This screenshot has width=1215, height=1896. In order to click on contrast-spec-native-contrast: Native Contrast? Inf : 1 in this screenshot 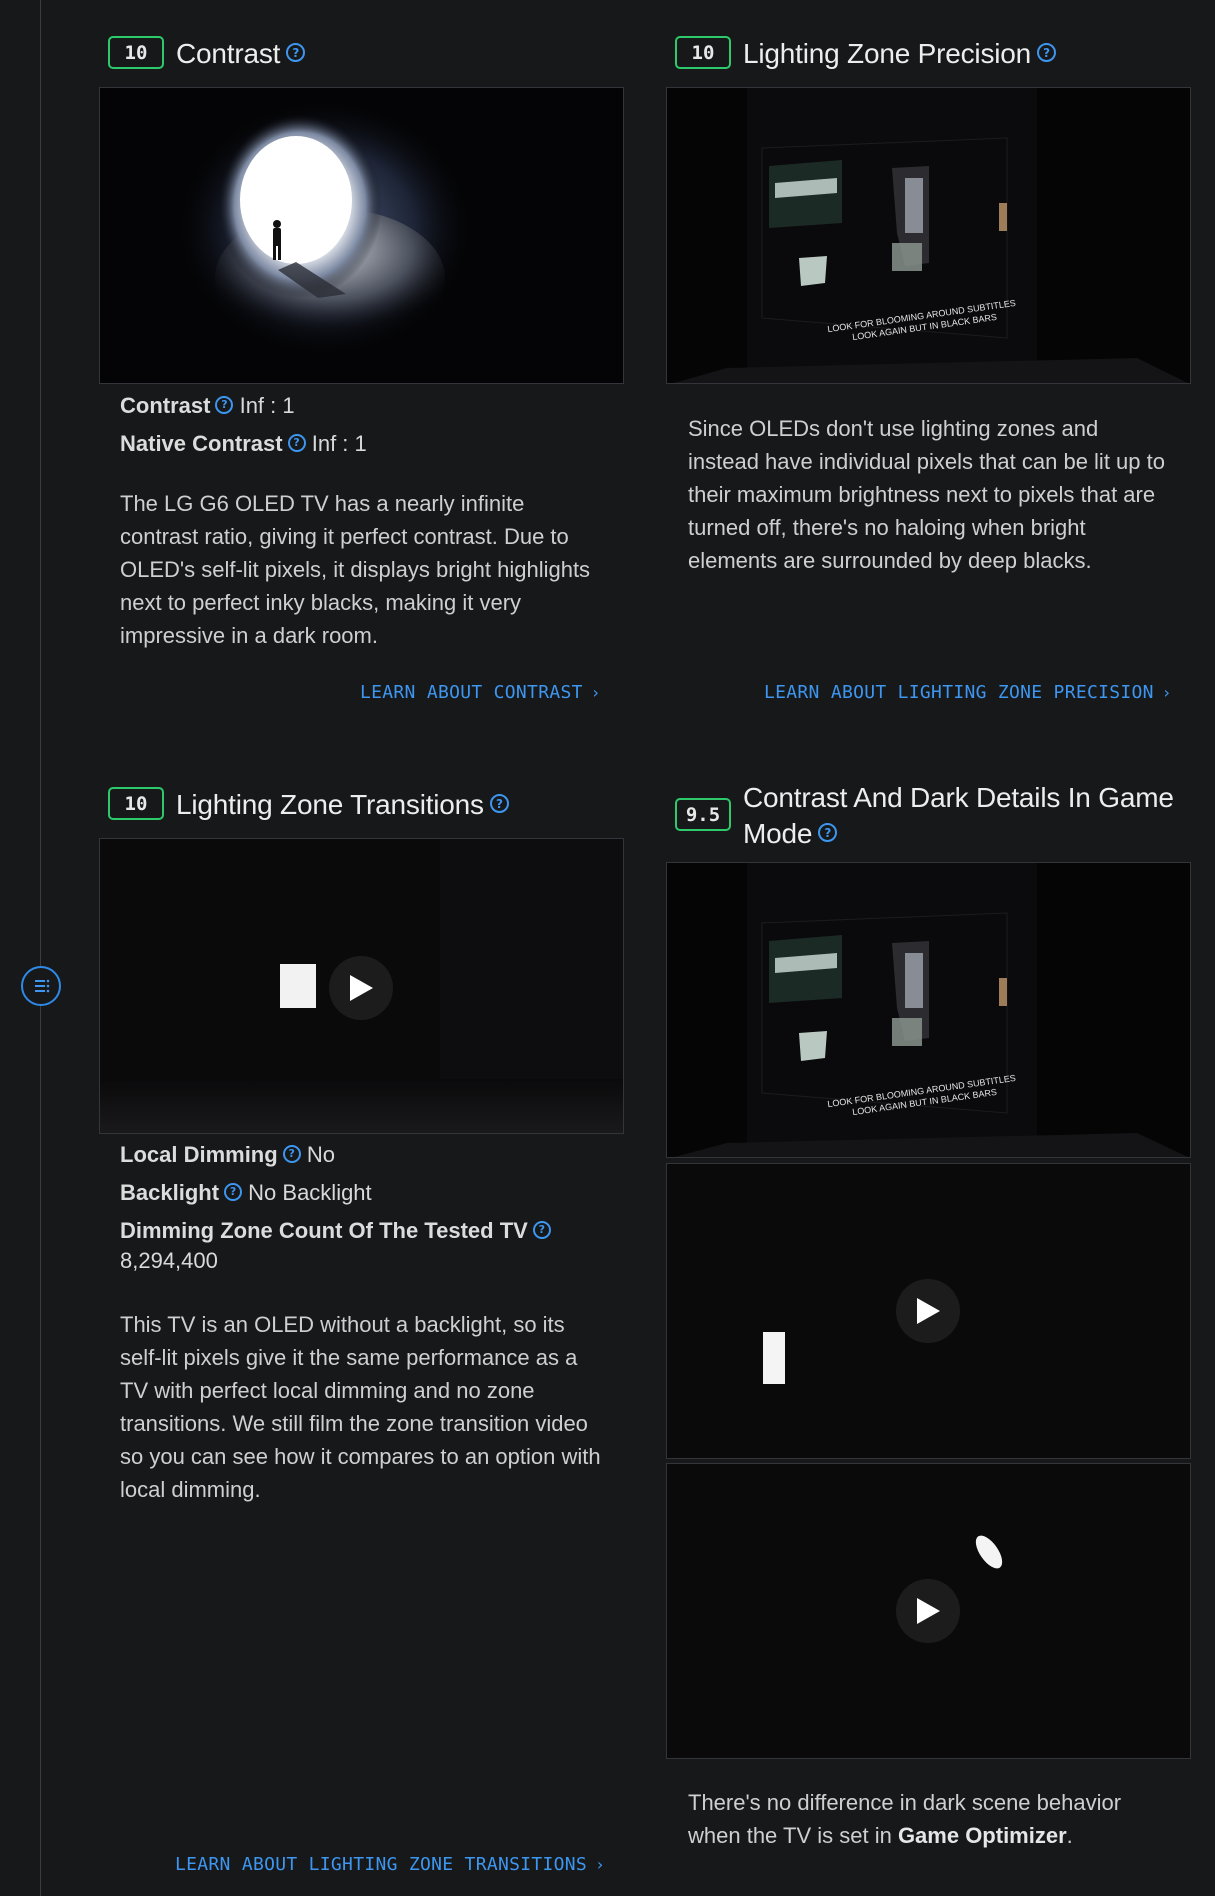, I will do `click(243, 444)`.